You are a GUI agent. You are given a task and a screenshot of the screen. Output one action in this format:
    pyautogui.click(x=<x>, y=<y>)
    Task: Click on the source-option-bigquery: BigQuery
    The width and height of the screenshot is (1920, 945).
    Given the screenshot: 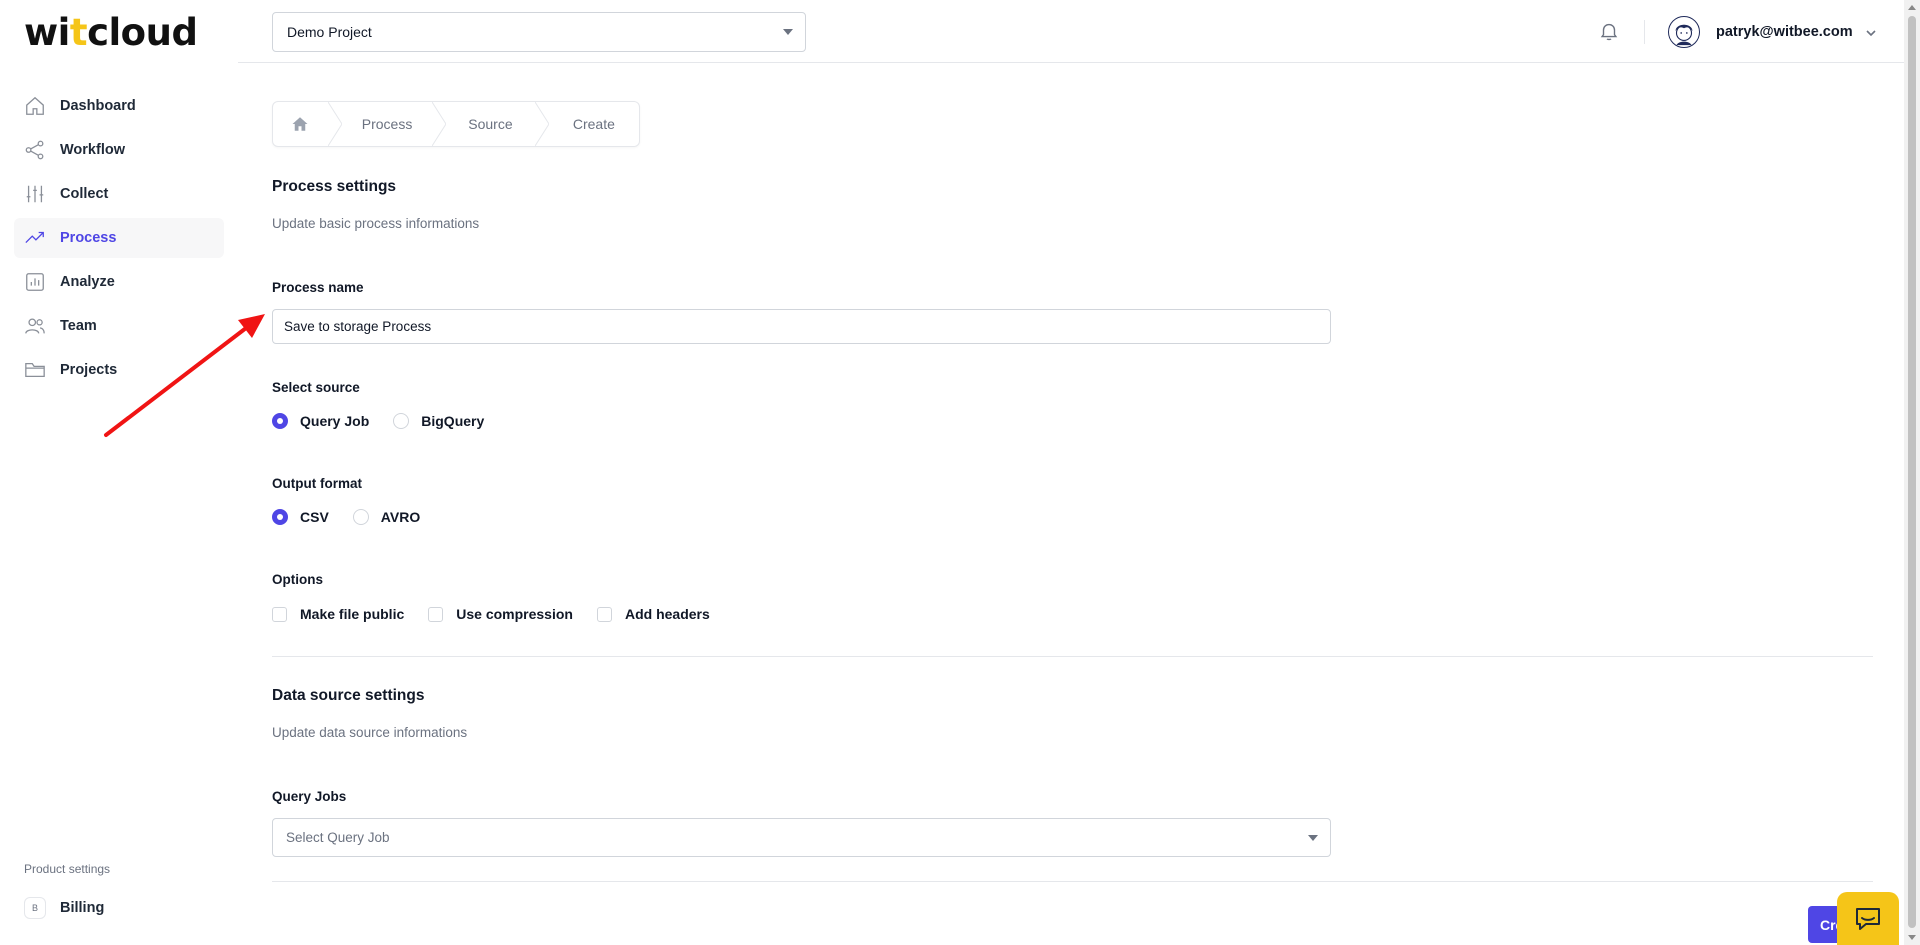 What is the action you would take?
    pyautogui.click(x=438, y=421)
    